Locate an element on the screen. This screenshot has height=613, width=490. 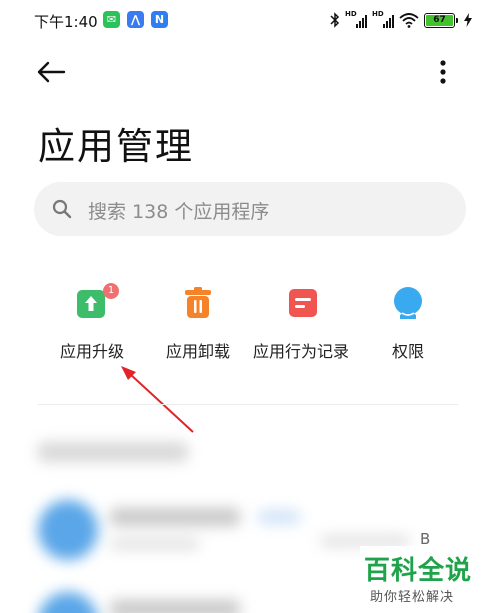
app-upgrade-button: 1 应用升级 is located at coordinates (92, 322).